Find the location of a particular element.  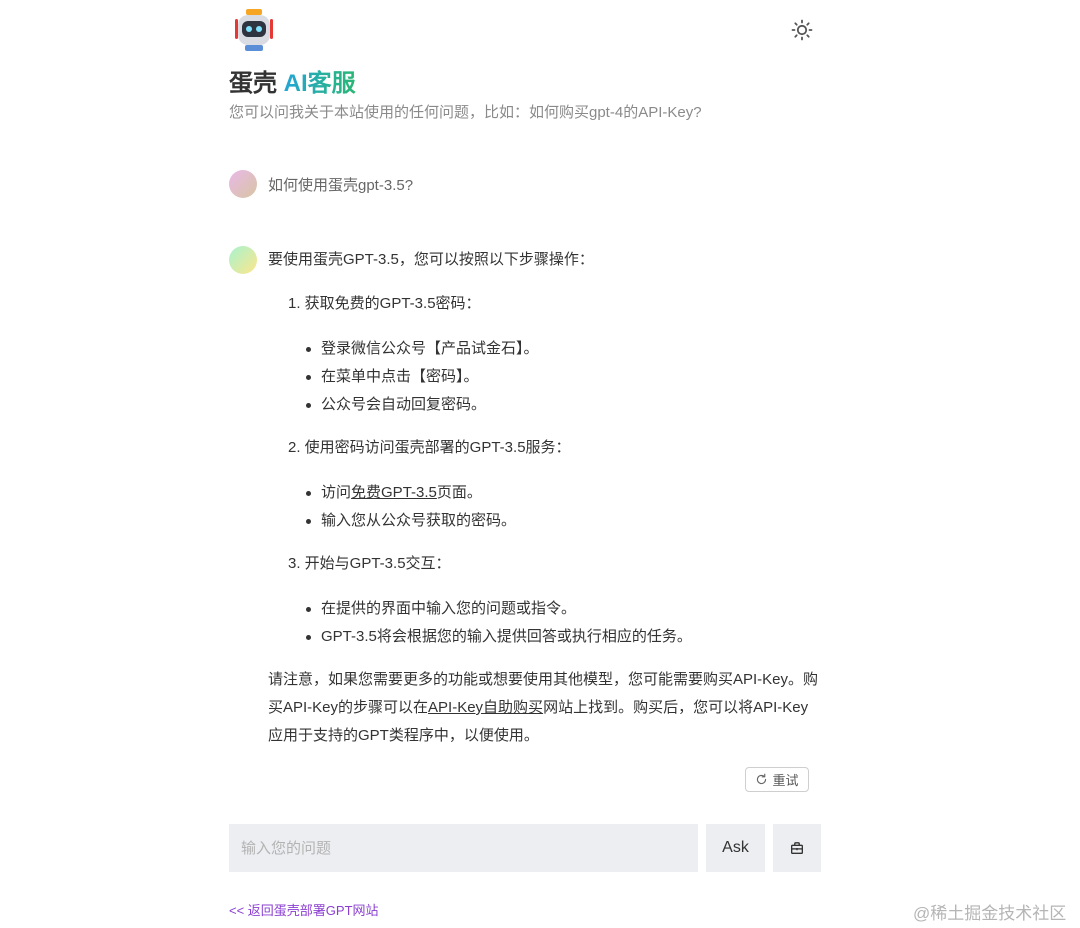

retry-label: 重试 is located at coordinates (785, 780).